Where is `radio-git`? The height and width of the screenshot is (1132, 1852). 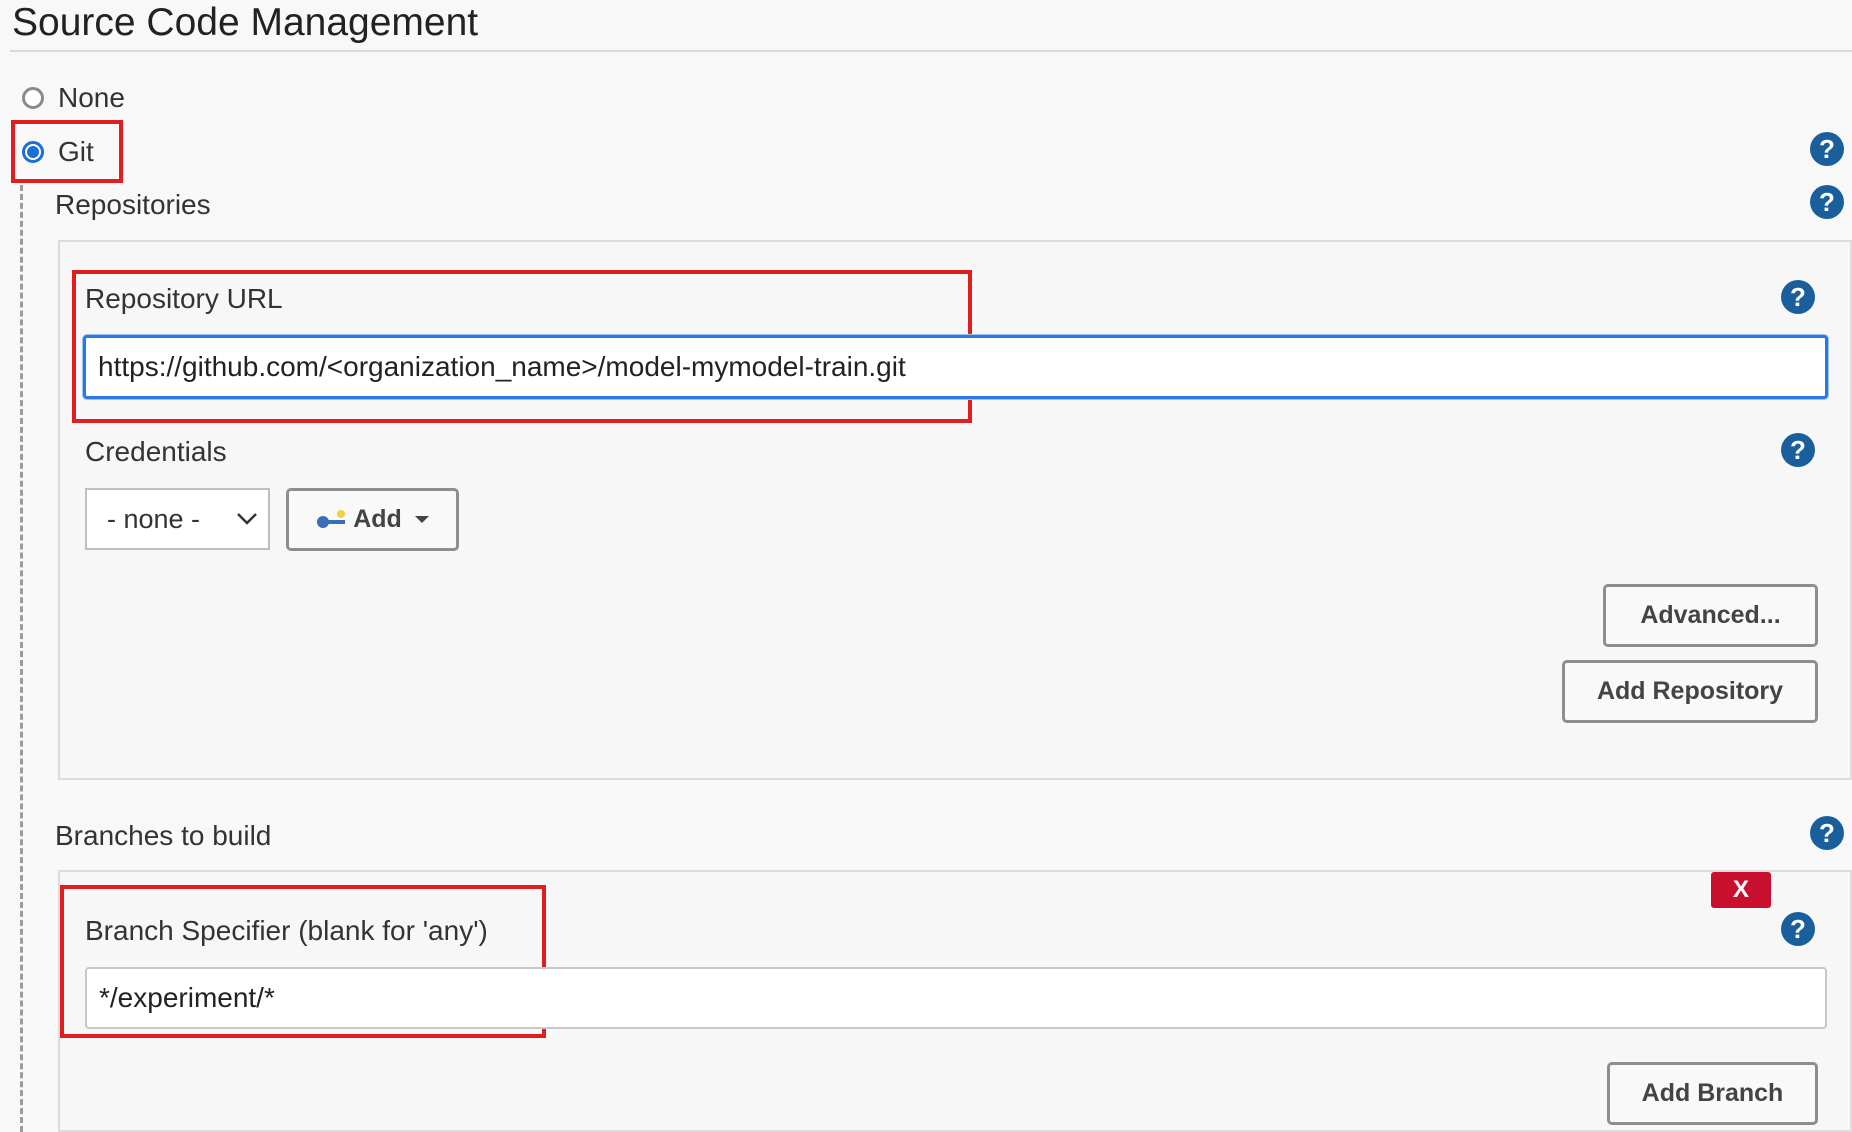
radio-git is located at coordinates (33, 152).